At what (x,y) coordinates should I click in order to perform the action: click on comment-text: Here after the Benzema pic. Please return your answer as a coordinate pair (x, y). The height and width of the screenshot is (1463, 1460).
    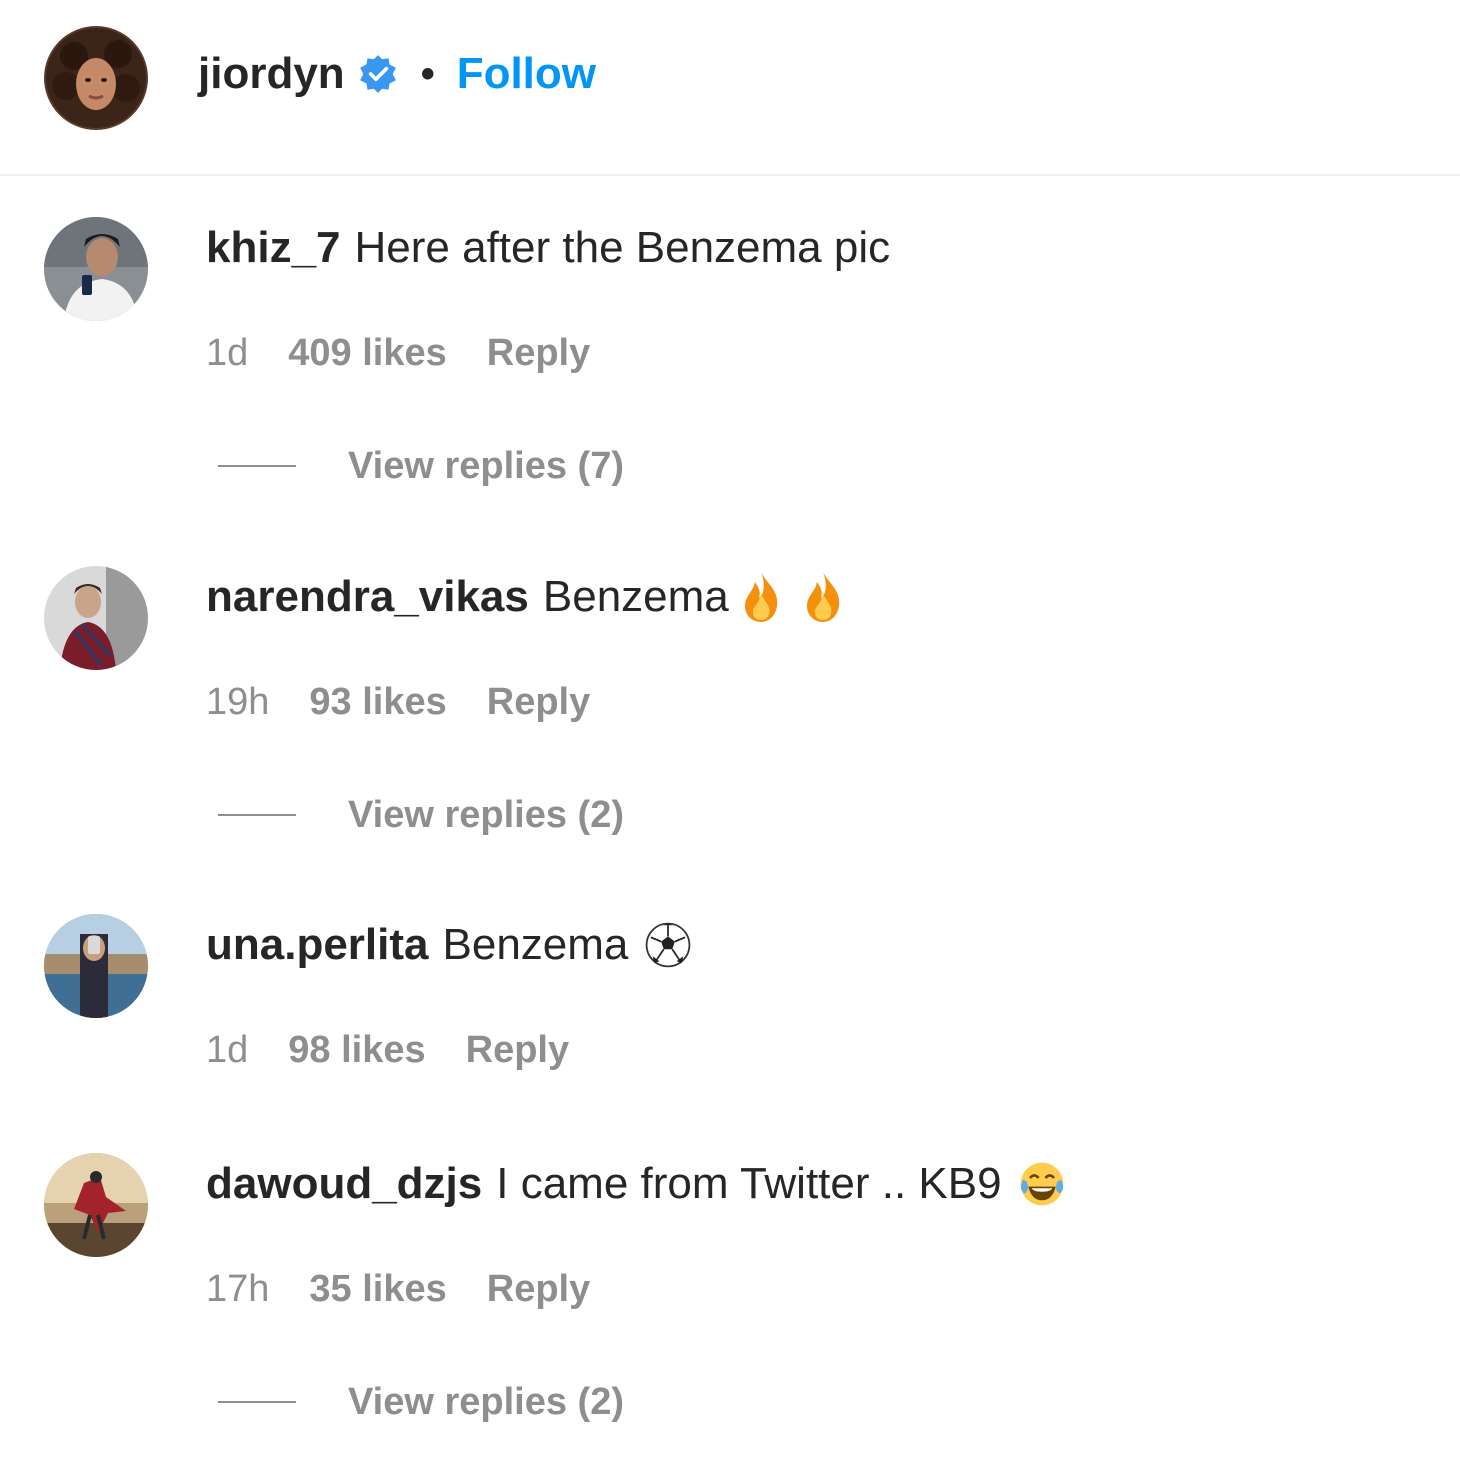
    Looking at the image, I should click on (622, 247).